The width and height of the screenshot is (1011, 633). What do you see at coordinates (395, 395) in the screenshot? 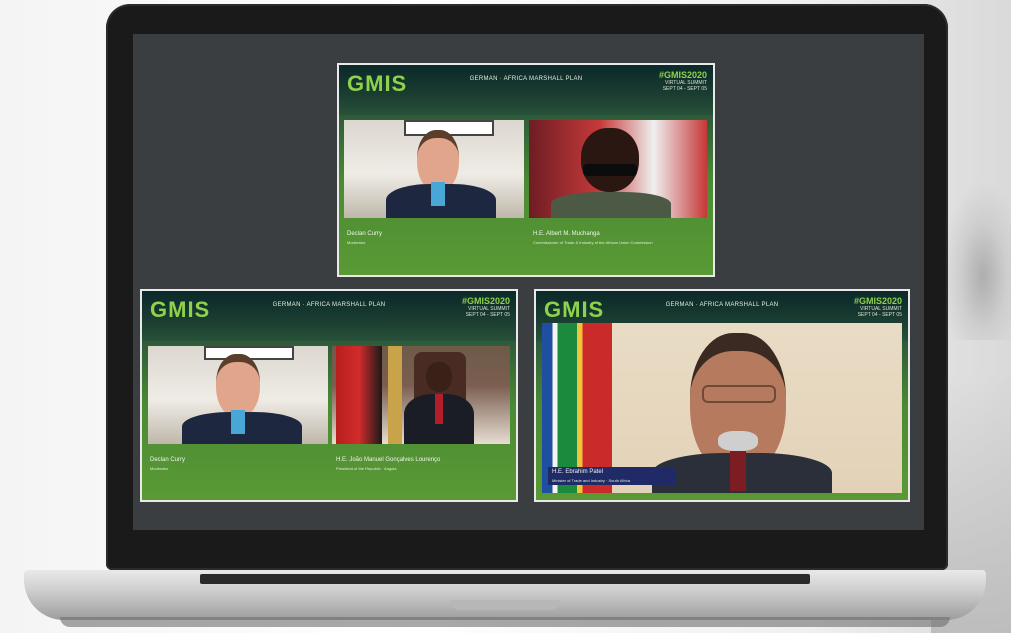
I see `flag-pole` at bounding box center [395, 395].